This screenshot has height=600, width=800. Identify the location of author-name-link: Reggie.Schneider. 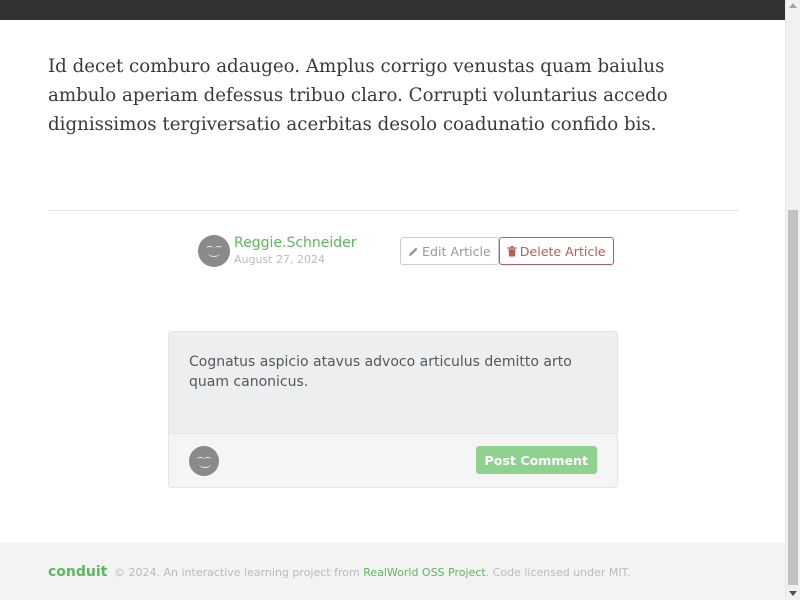
(305, 243).